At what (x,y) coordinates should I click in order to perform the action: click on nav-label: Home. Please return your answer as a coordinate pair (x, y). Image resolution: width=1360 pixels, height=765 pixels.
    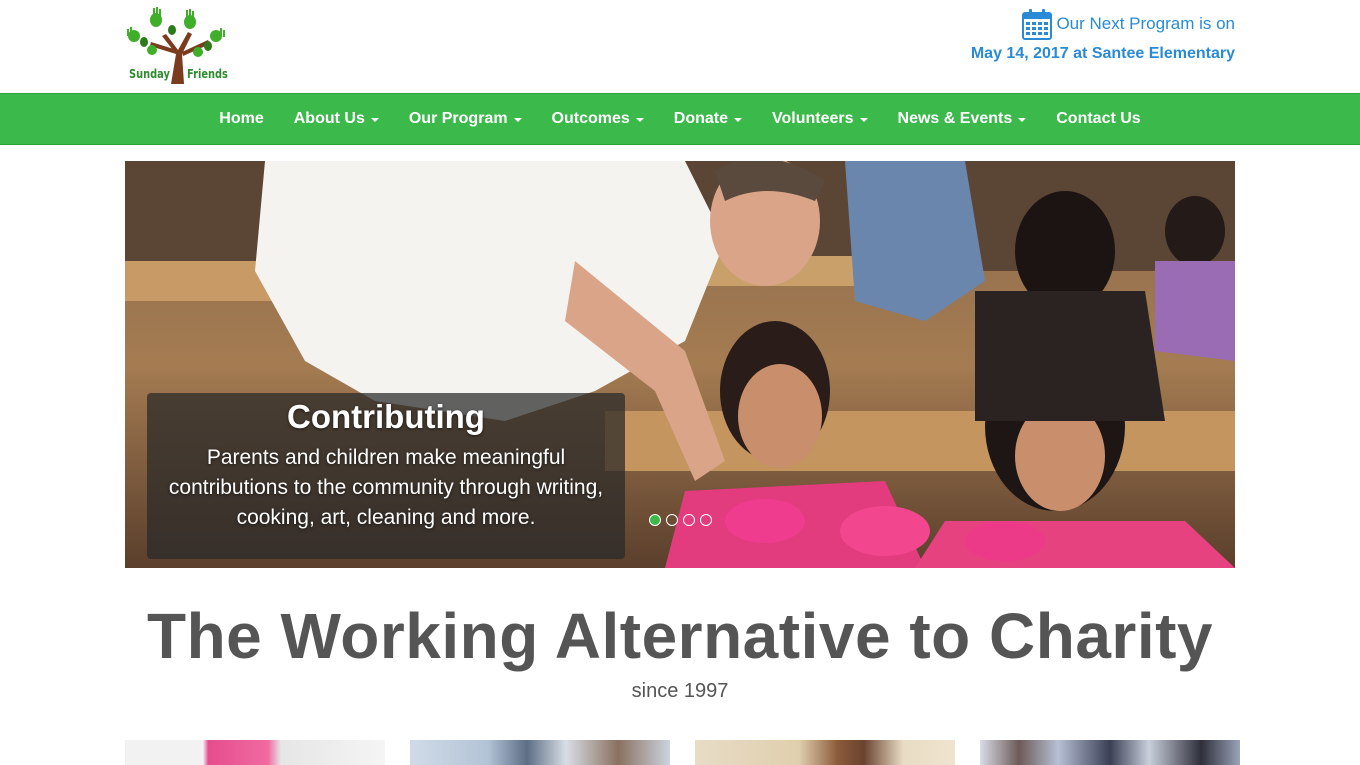
    Looking at the image, I should click on (241, 118).